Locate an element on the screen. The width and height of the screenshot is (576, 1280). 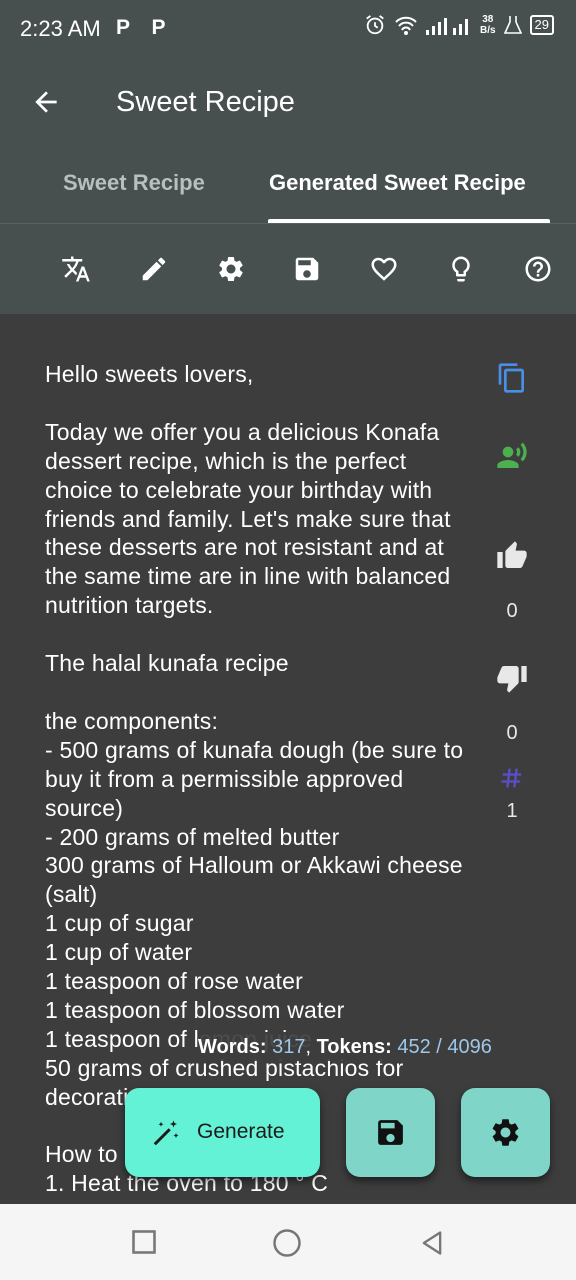
dislike-count: 0 is located at coordinates (512, 733).